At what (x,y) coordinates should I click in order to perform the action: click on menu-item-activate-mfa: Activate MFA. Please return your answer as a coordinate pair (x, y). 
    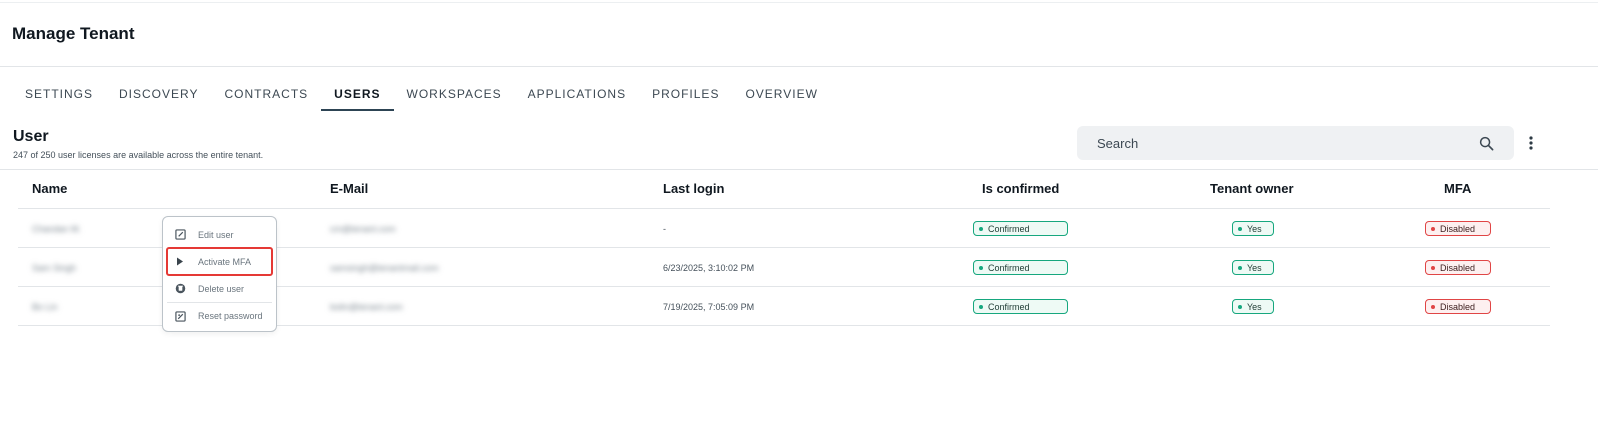
    Looking at the image, I should click on (219, 261).